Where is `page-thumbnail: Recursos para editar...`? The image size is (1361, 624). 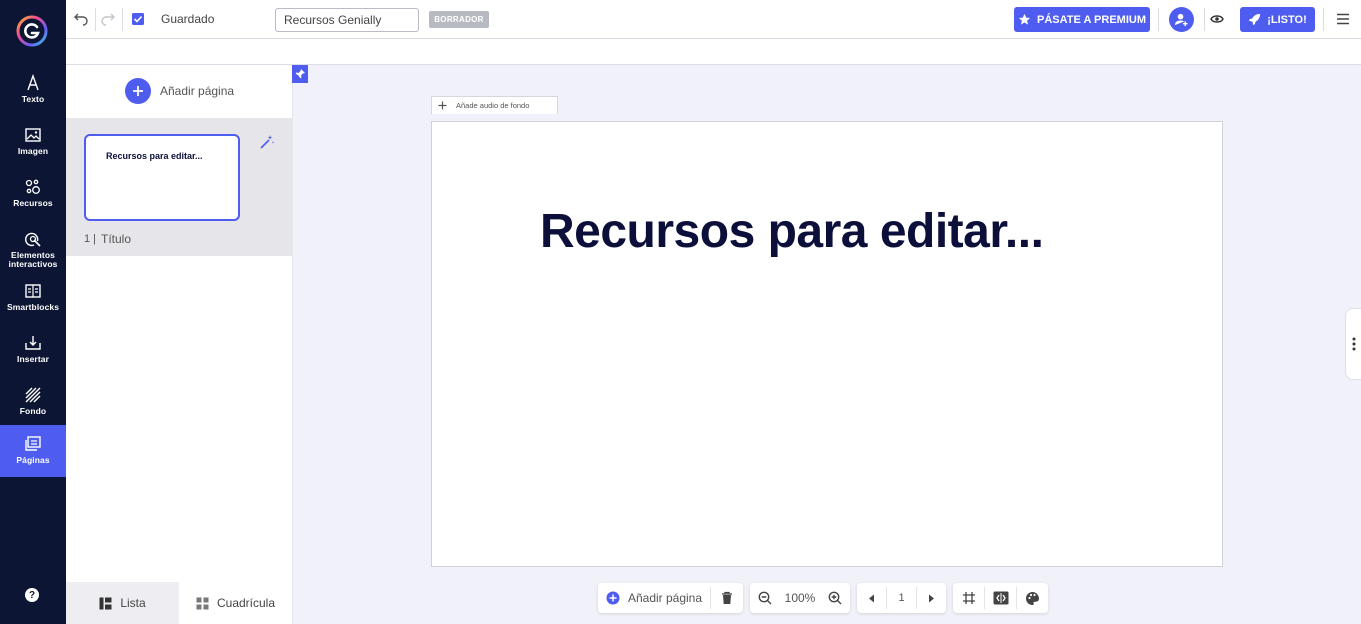
page-thumbnail: Recursos para editar... is located at coordinates (162, 177).